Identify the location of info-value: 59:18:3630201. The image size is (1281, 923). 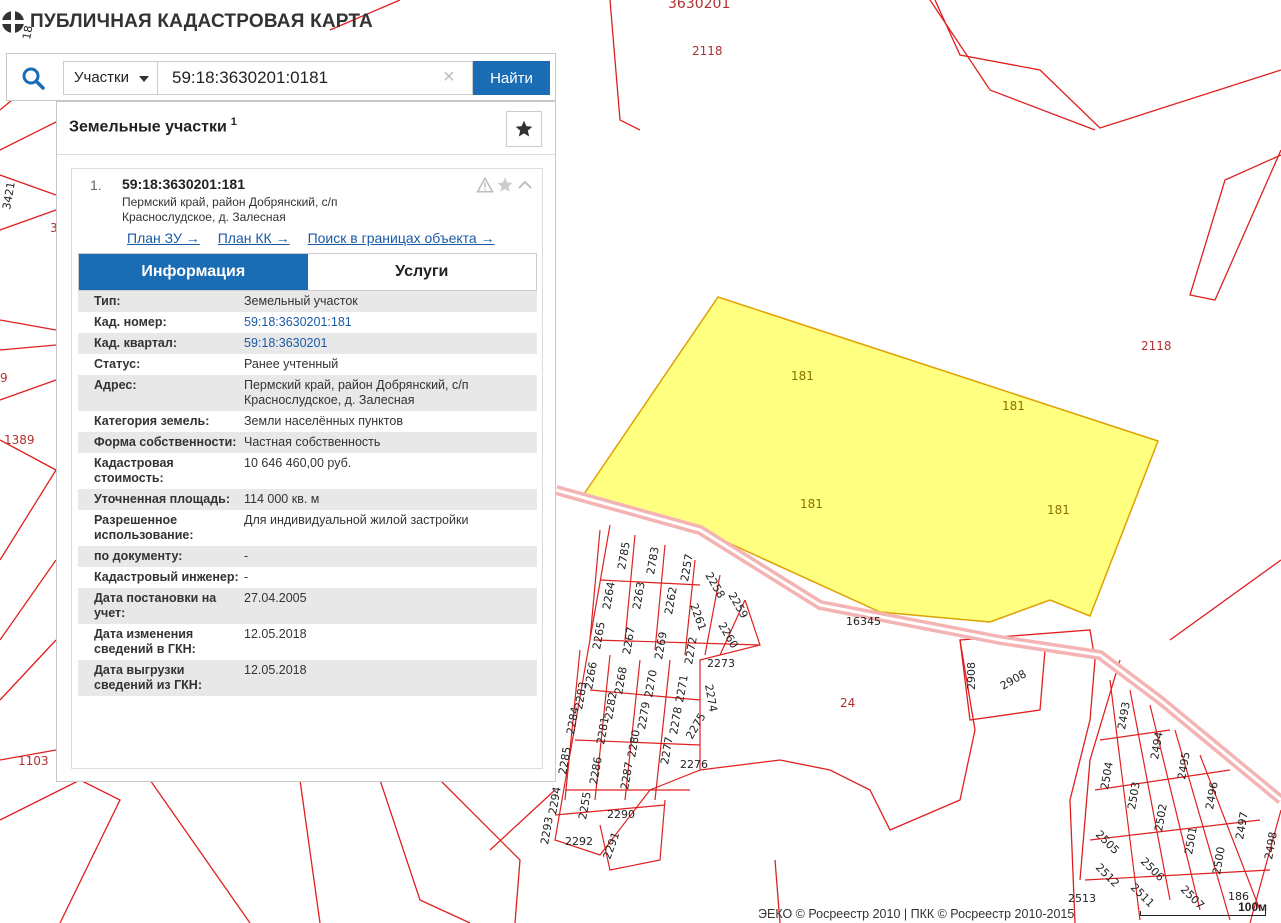
(390, 343).